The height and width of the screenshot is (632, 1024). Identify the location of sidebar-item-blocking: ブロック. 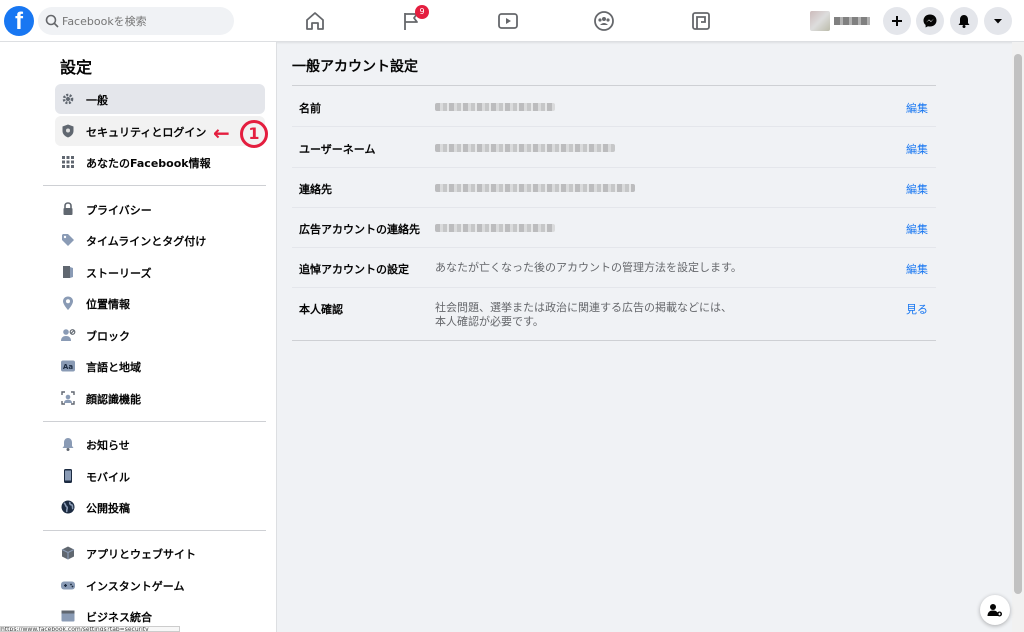
(160, 335).